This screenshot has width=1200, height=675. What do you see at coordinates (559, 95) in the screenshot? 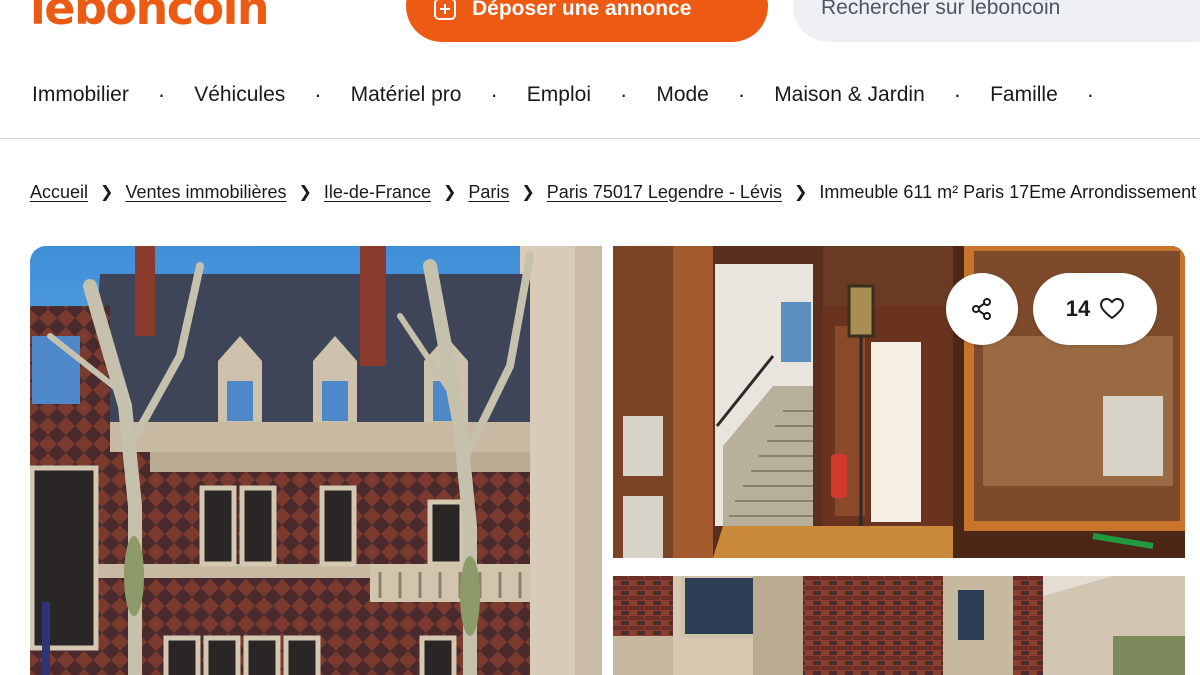
I see `nav-item-emploi: Emploi` at bounding box center [559, 95].